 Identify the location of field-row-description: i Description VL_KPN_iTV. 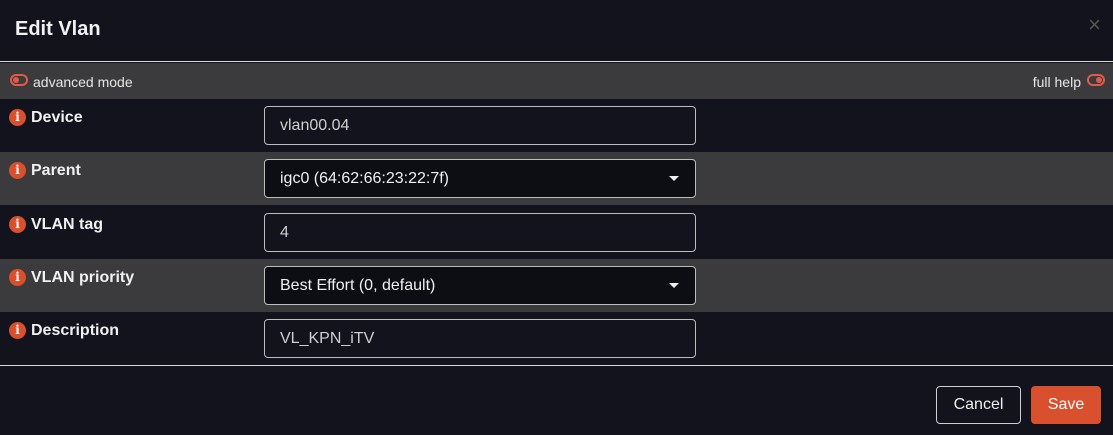
(556, 338).